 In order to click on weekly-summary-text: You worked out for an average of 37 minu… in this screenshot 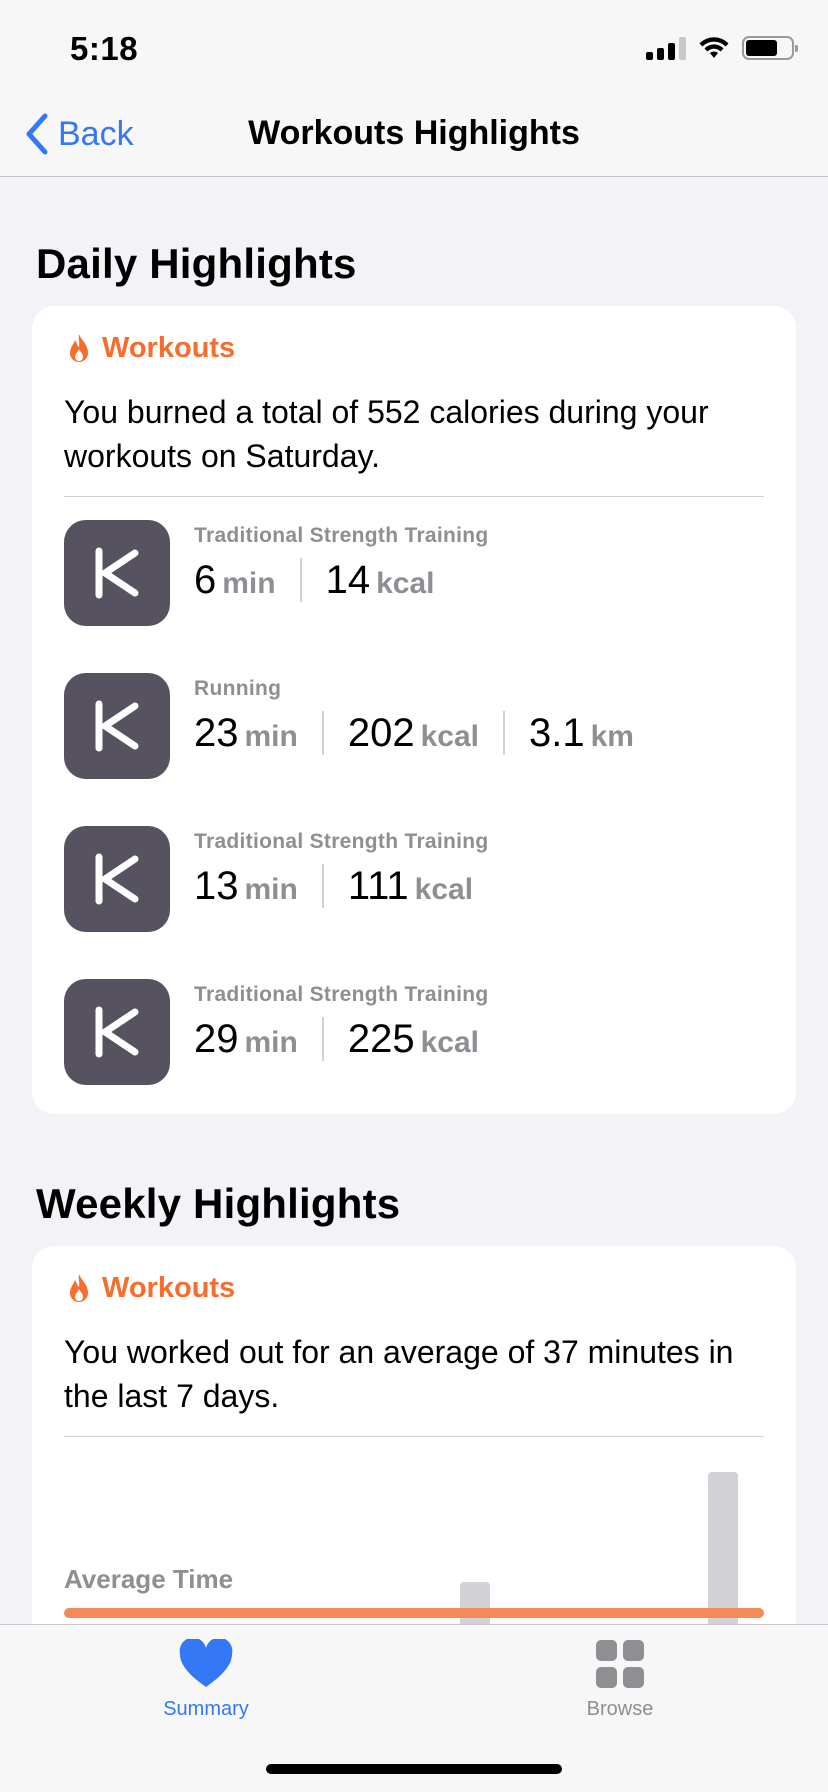, I will do `click(399, 1374)`.